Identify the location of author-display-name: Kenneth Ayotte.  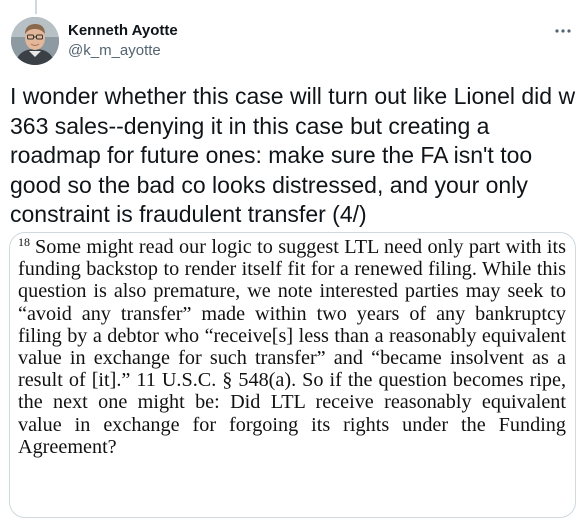
(123, 30).